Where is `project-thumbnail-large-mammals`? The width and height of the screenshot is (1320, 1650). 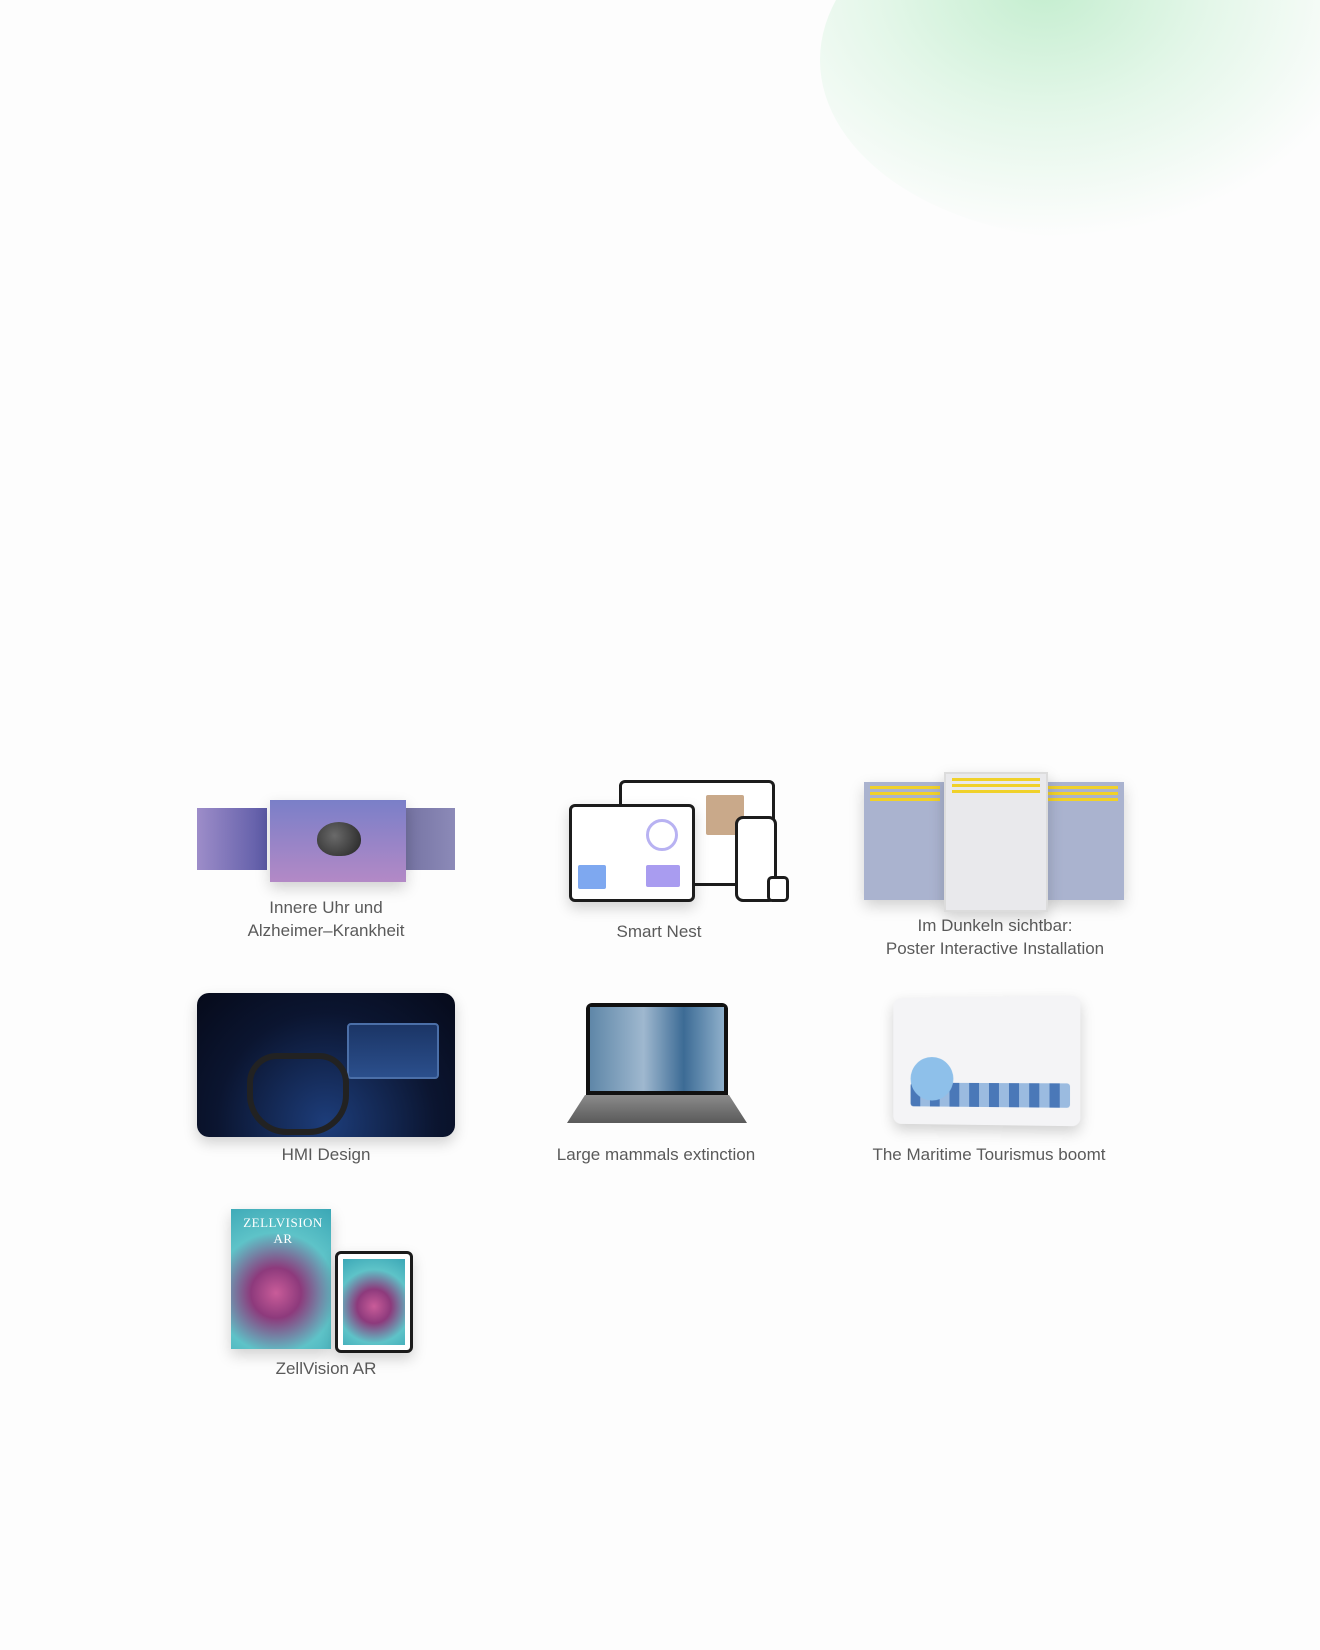
project-thumbnail-large-mammals is located at coordinates (656, 1065).